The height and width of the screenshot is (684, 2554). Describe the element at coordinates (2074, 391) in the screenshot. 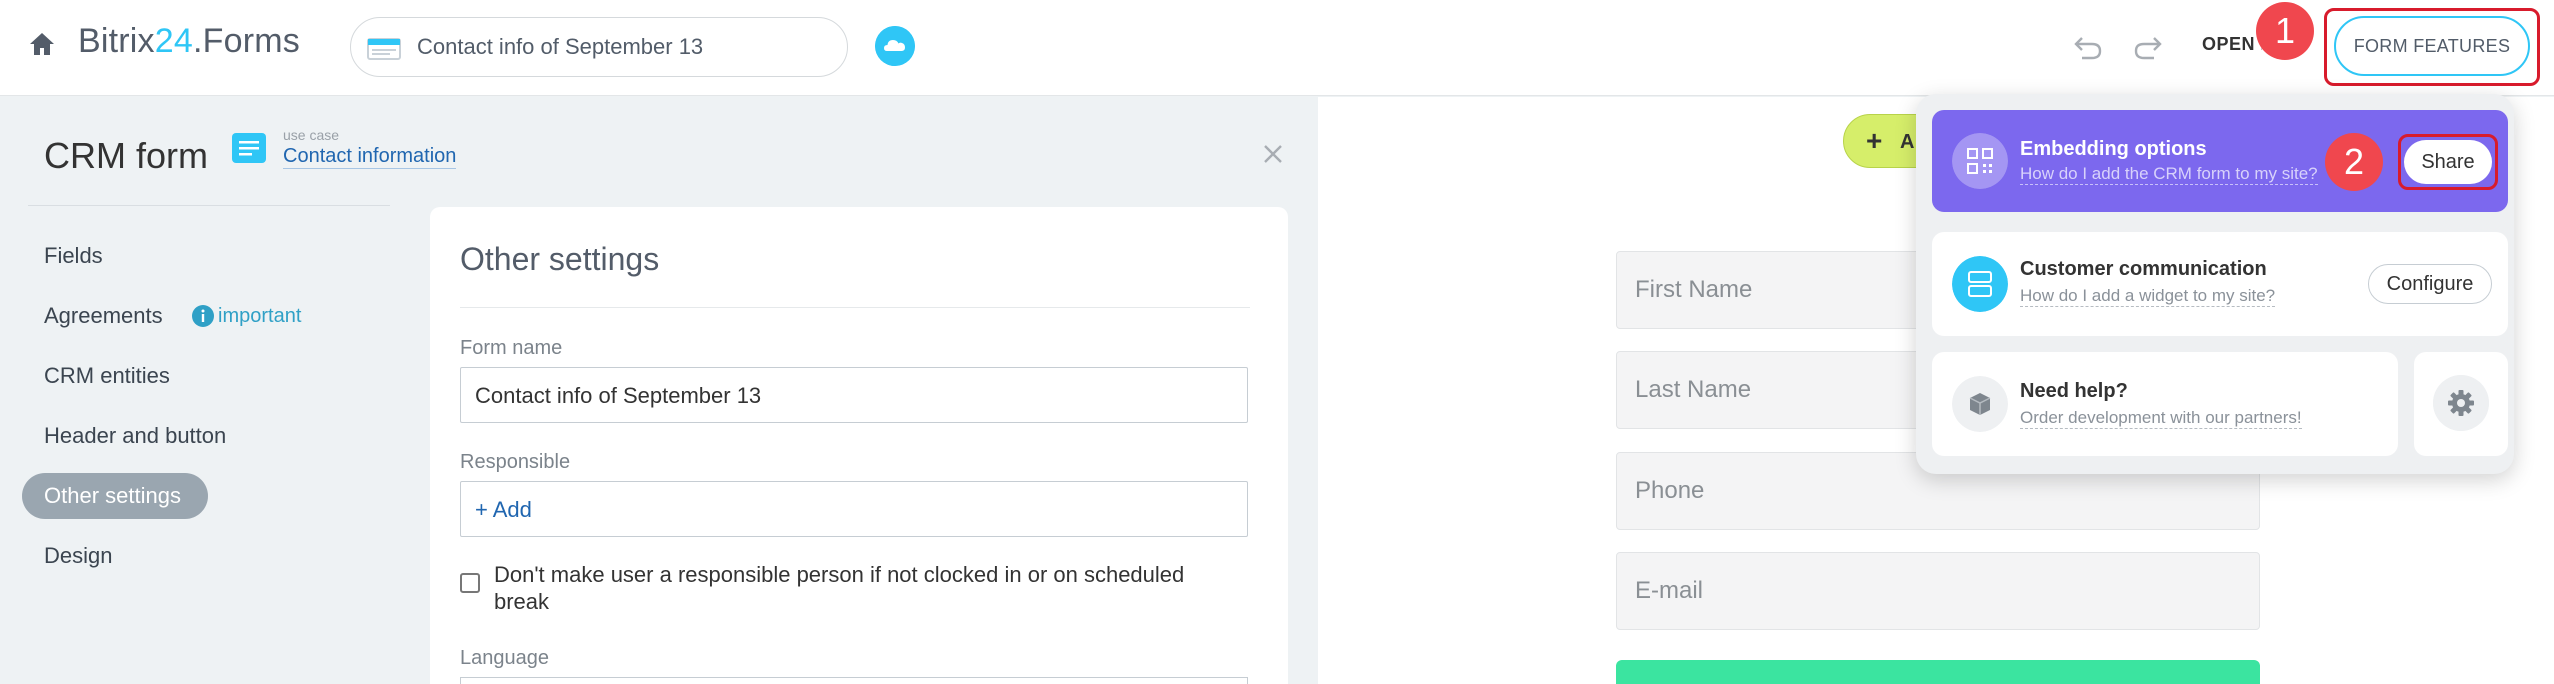

I see `need-help-title: Need help?` at that location.